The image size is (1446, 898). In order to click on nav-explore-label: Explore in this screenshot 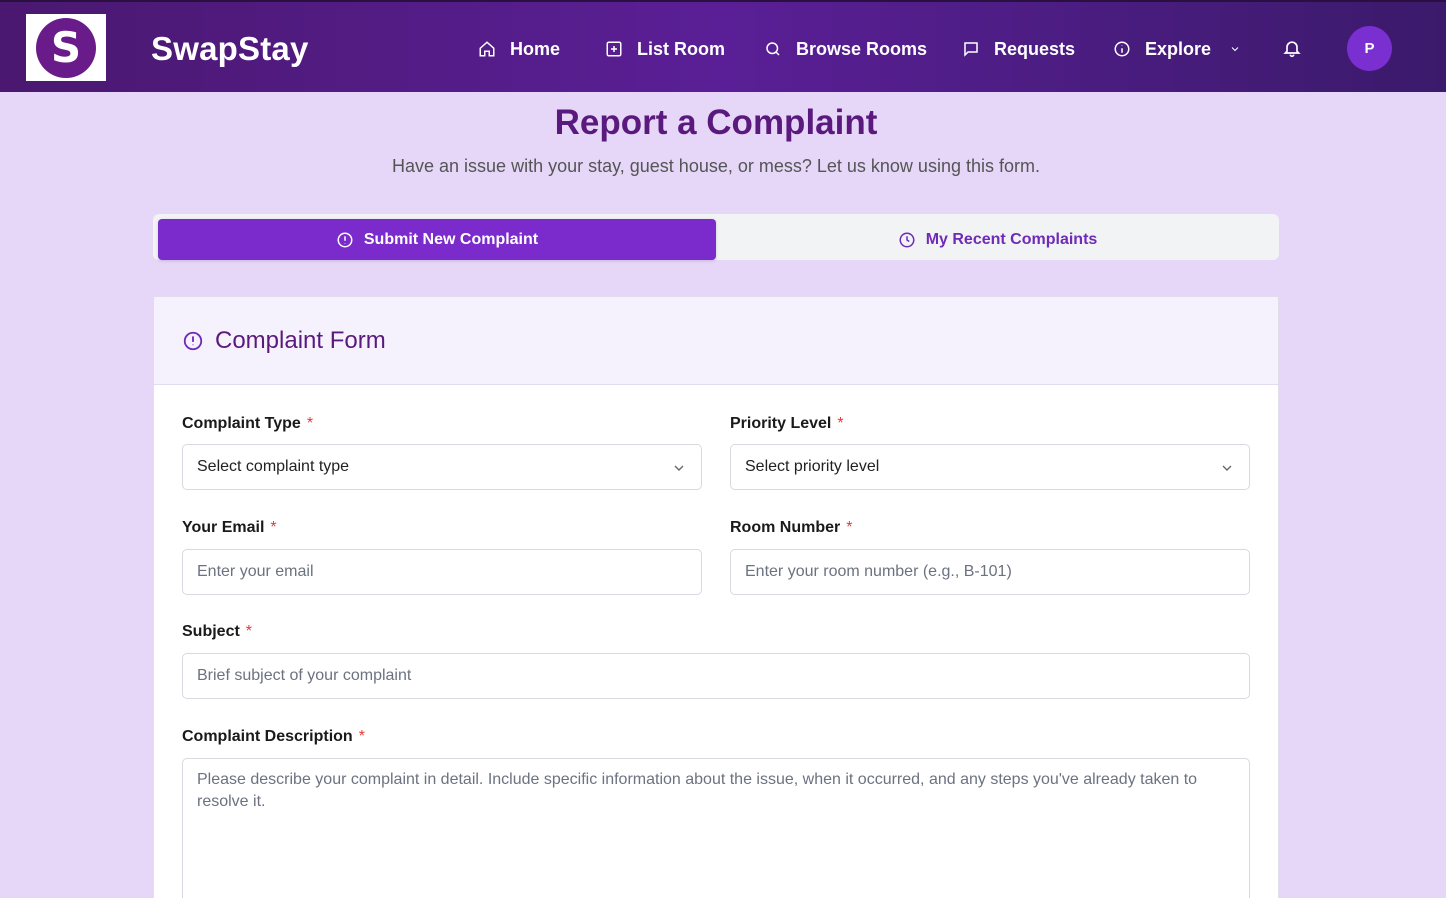, I will do `click(1178, 48)`.